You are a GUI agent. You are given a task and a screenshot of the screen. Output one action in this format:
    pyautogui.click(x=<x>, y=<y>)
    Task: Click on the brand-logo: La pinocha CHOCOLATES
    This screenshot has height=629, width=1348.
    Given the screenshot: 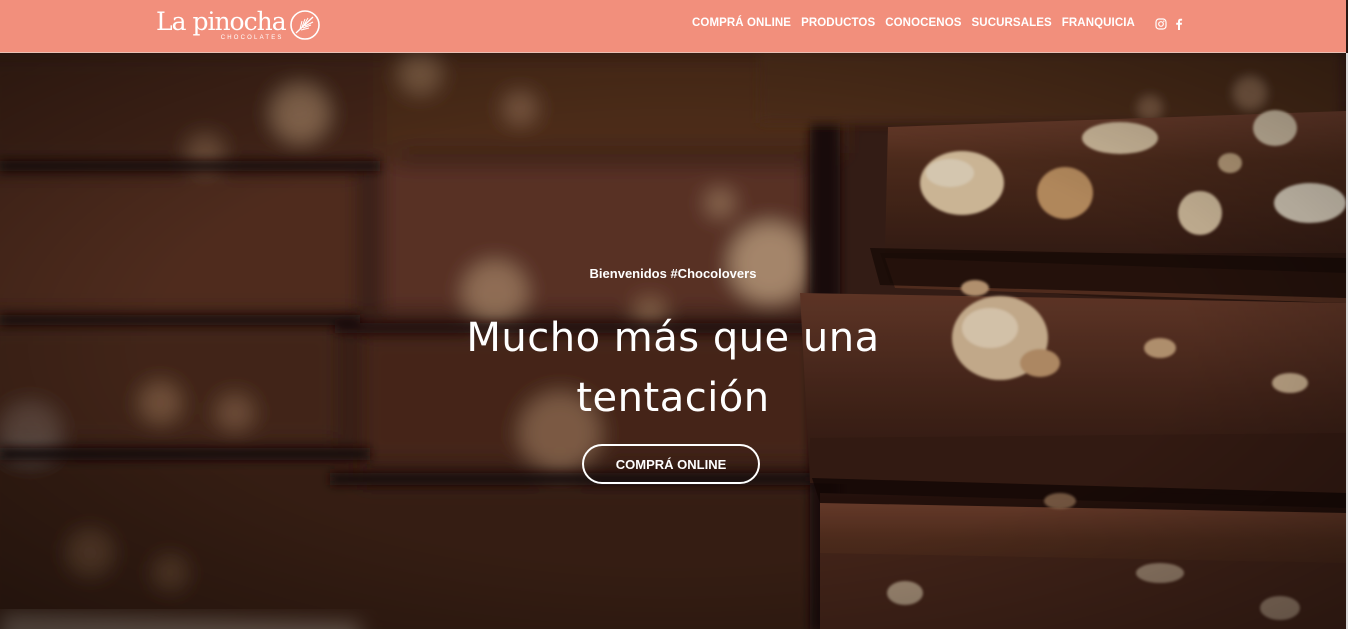 What is the action you would take?
    pyautogui.click(x=238, y=26)
    